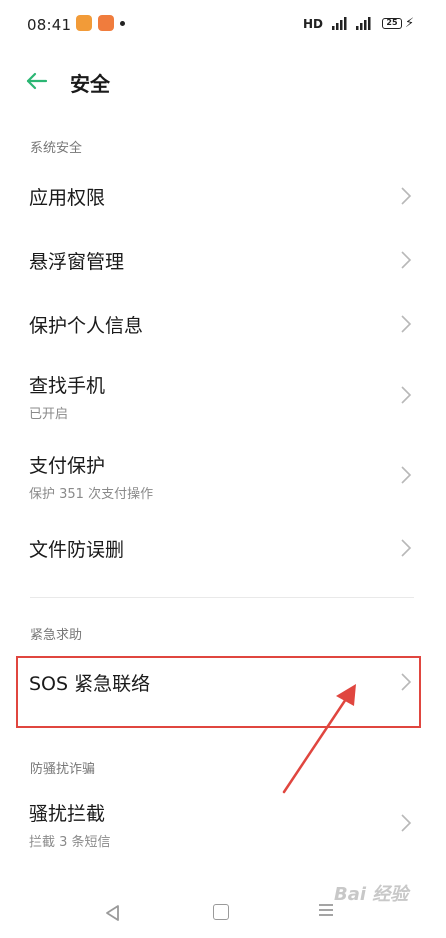 The width and height of the screenshot is (446, 938). I want to click on menu-item-label: 骚扰拦截, so click(67, 814).